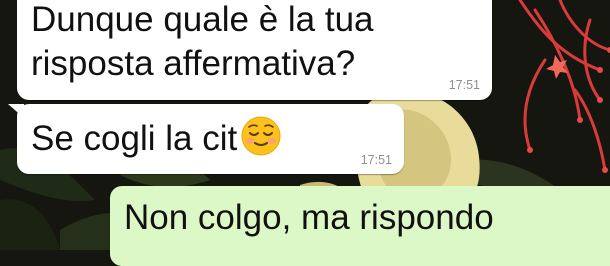 This screenshot has width=610, height=266. Describe the element at coordinates (202, 19) in the screenshot. I see `message-text-line-1: Dunque quale è la tua` at that location.